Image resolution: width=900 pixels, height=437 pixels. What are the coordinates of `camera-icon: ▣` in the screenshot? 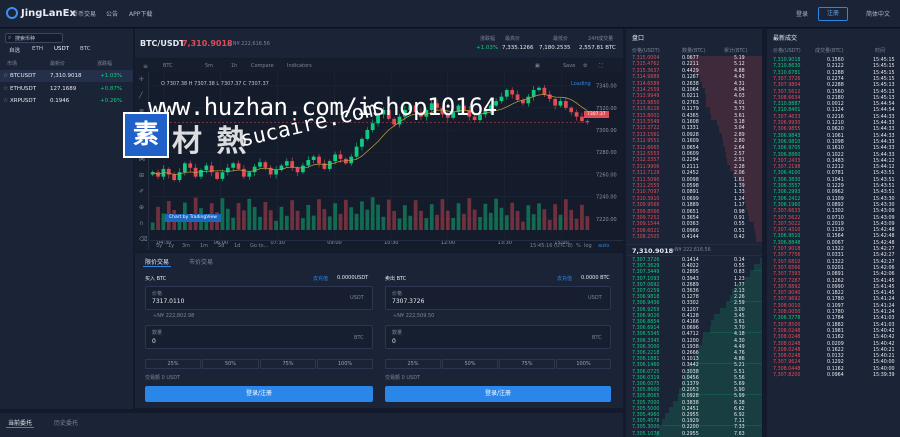 It's located at (537, 66).